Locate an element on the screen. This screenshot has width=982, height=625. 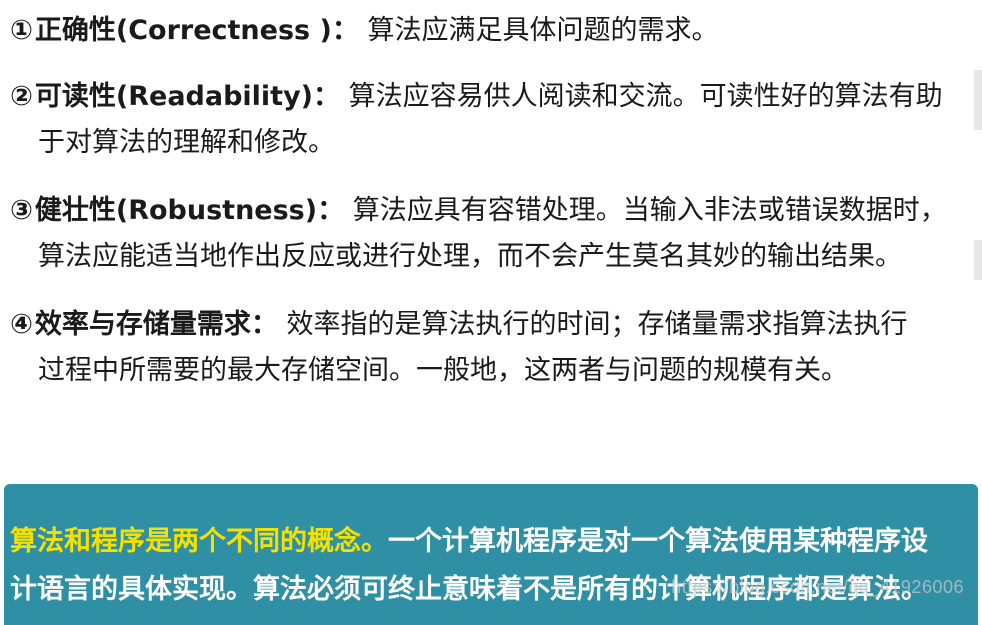
item-heading: 可读性(Readability)： is located at coordinates (187, 96).